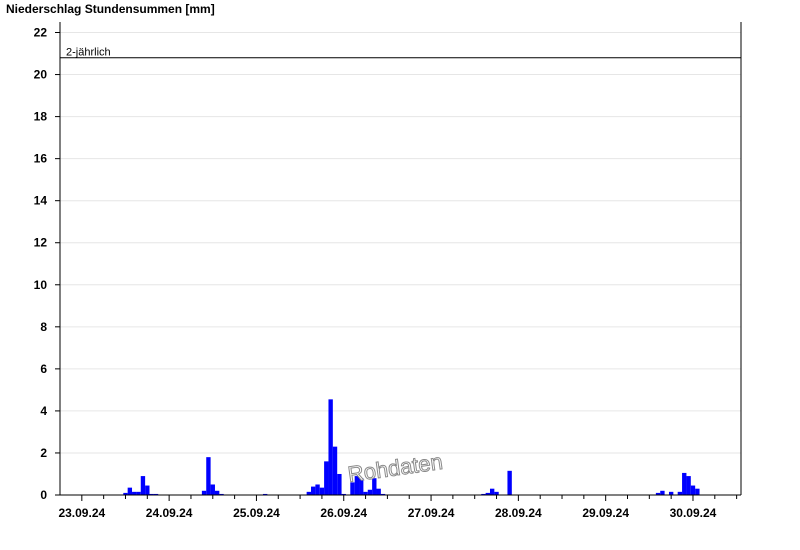 Image resolution: width=800 pixels, height=550 pixels. Describe the element at coordinates (693, 513) in the screenshot. I see `x-tick-label: 30.09.24` at that location.